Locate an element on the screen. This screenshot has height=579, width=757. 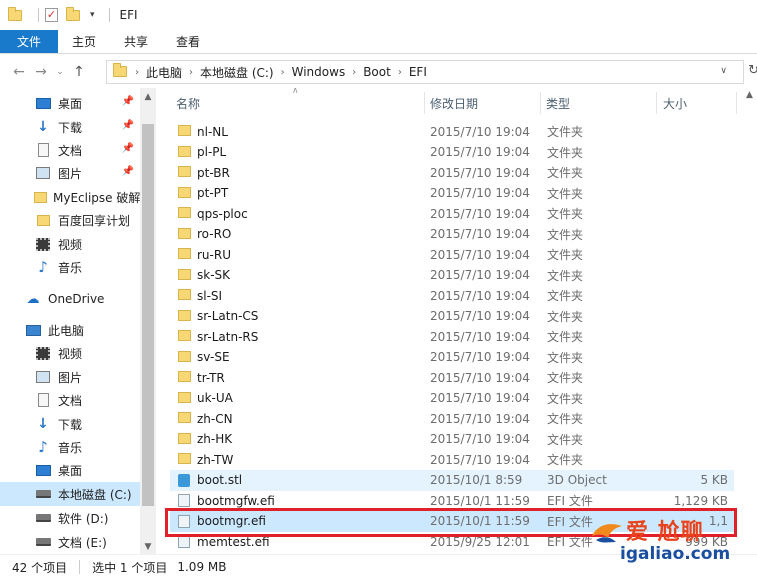
table-row: zh-CN 2015/7/10 19:04 文件夹 is located at coordinates (452, 418).